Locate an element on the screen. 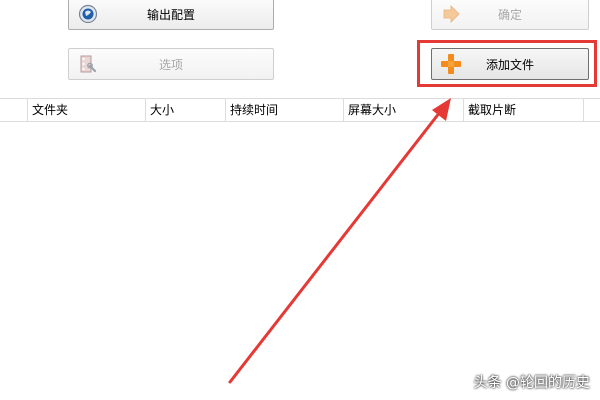 The image size is (600, 400). settings-globe-icon is located at coordinates (88, 14).